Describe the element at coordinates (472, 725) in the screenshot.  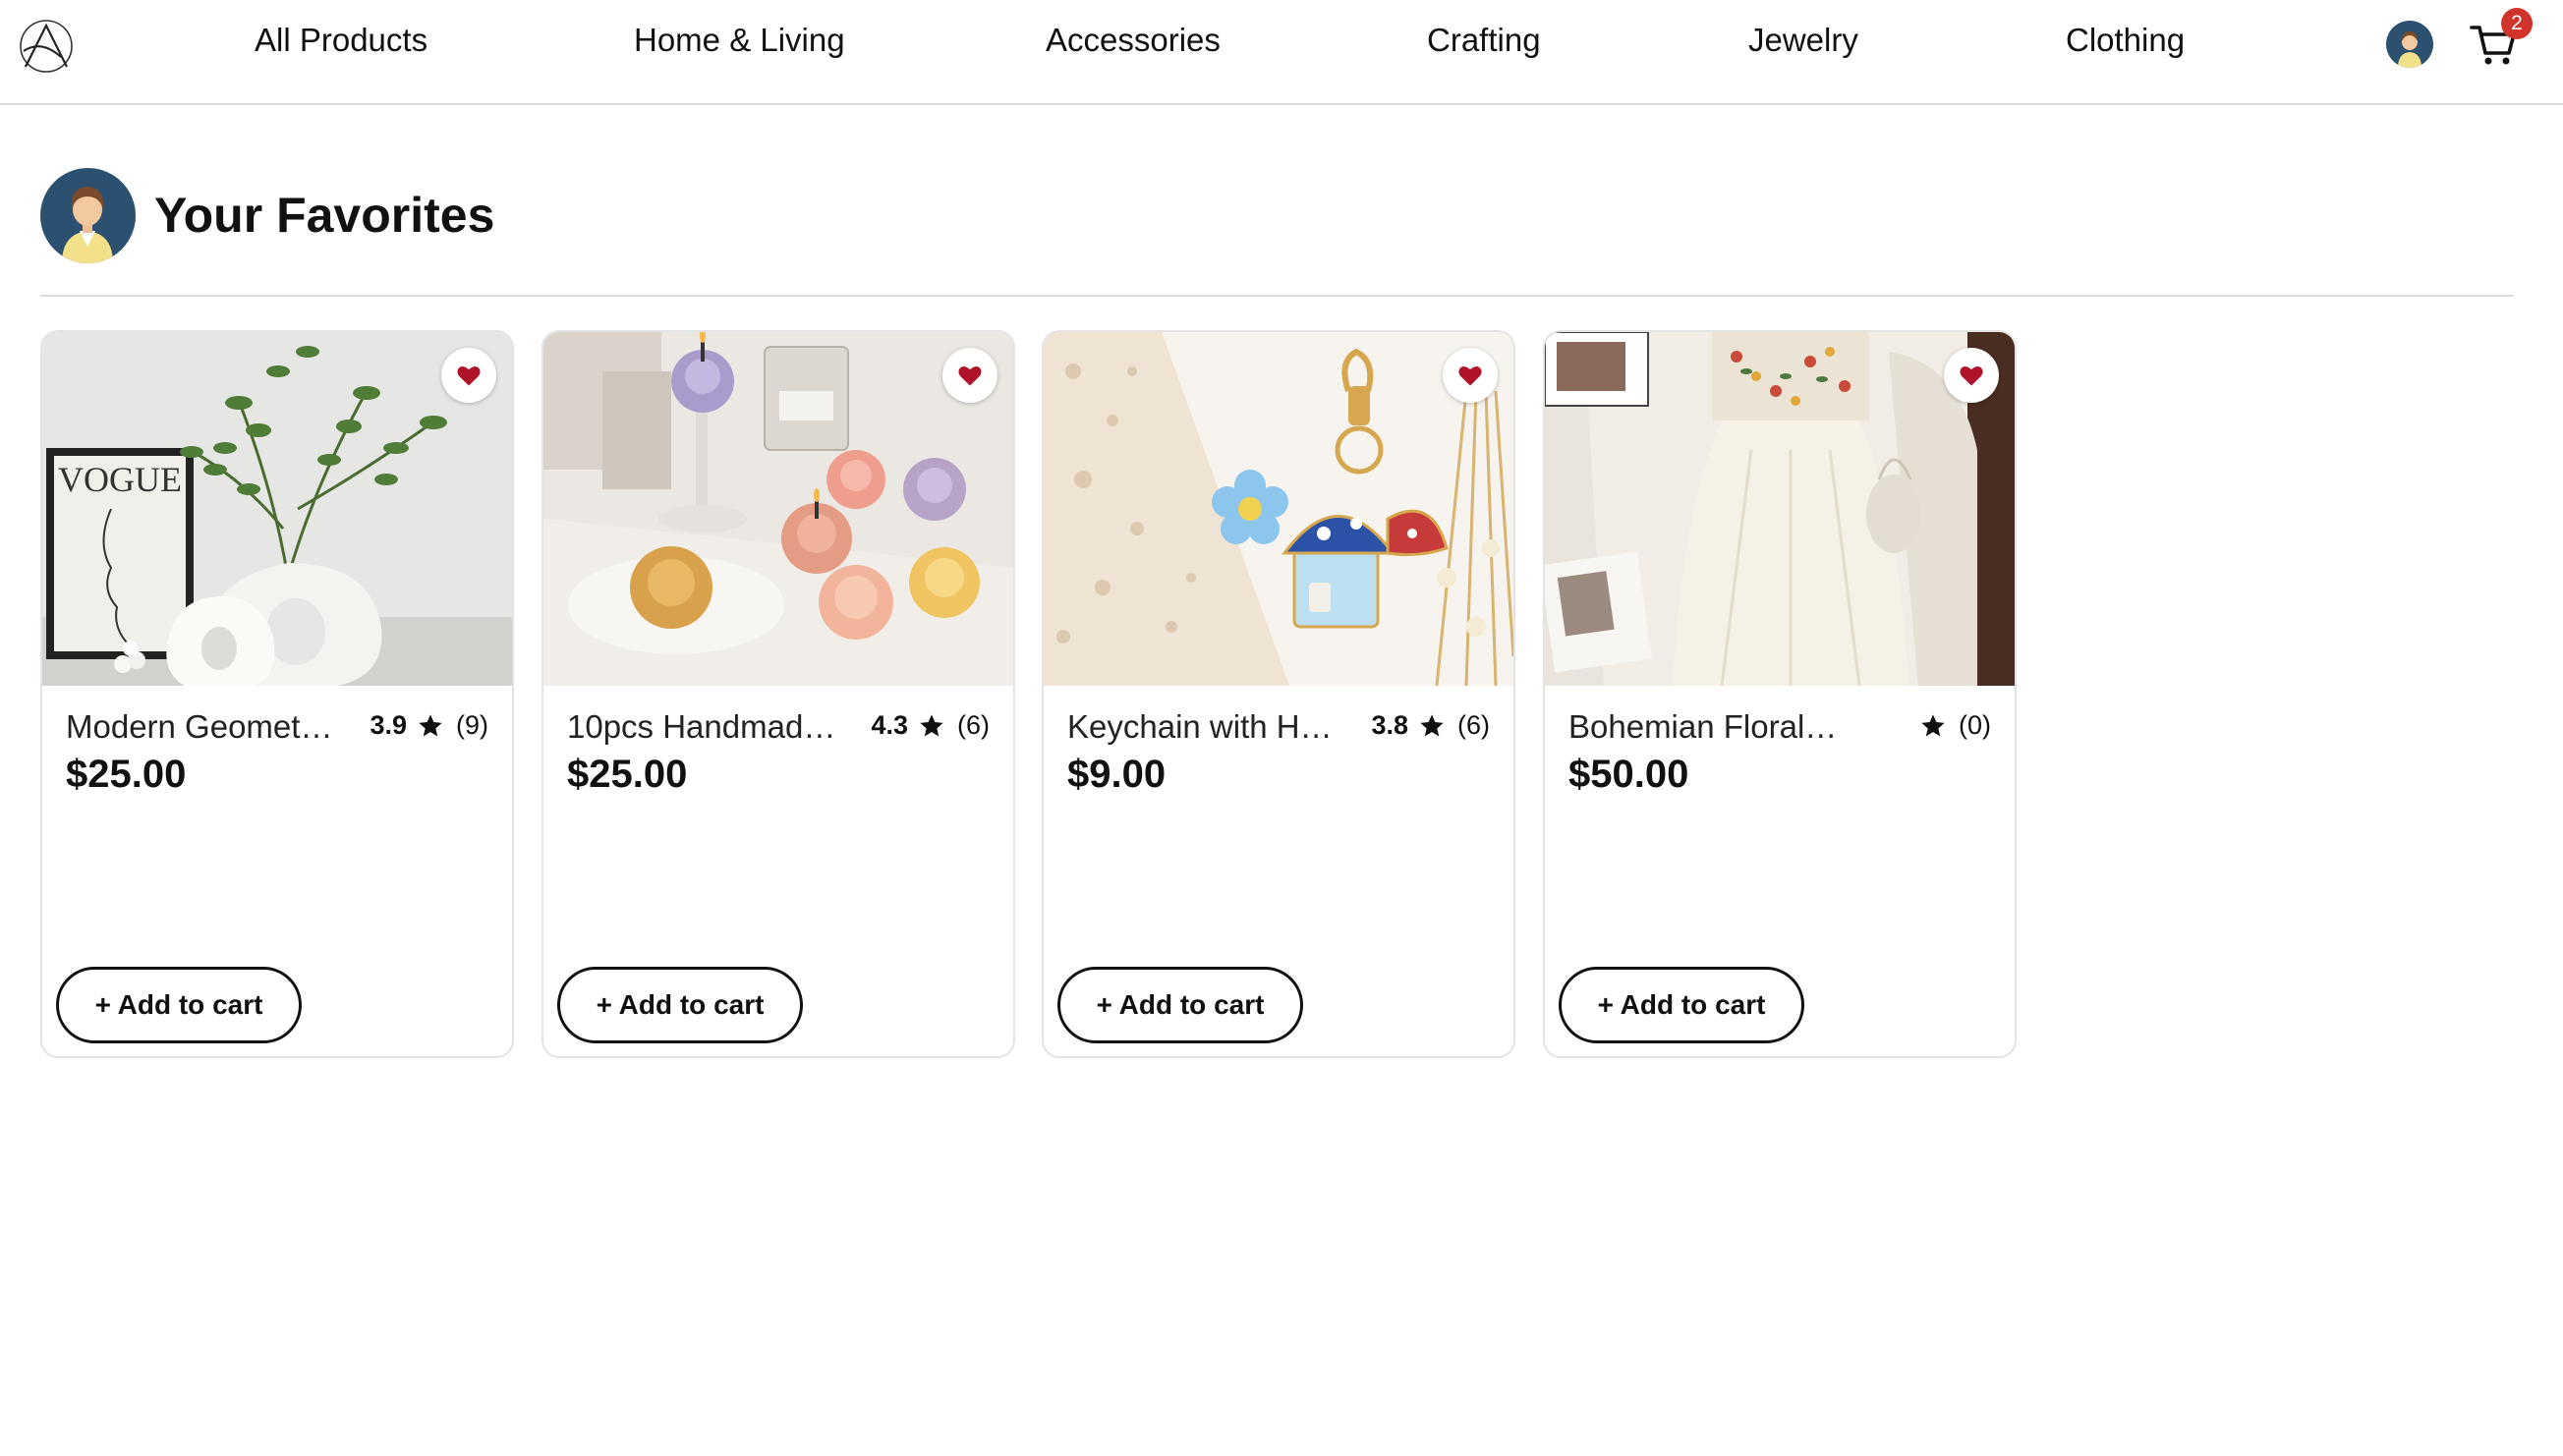
I see `review-count: (9)` at that location.